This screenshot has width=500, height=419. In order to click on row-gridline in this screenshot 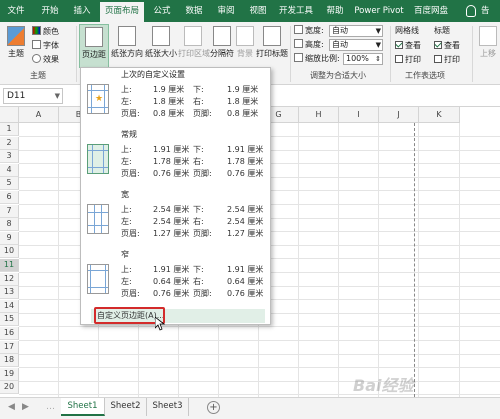, I will do `click(259, 395)`.